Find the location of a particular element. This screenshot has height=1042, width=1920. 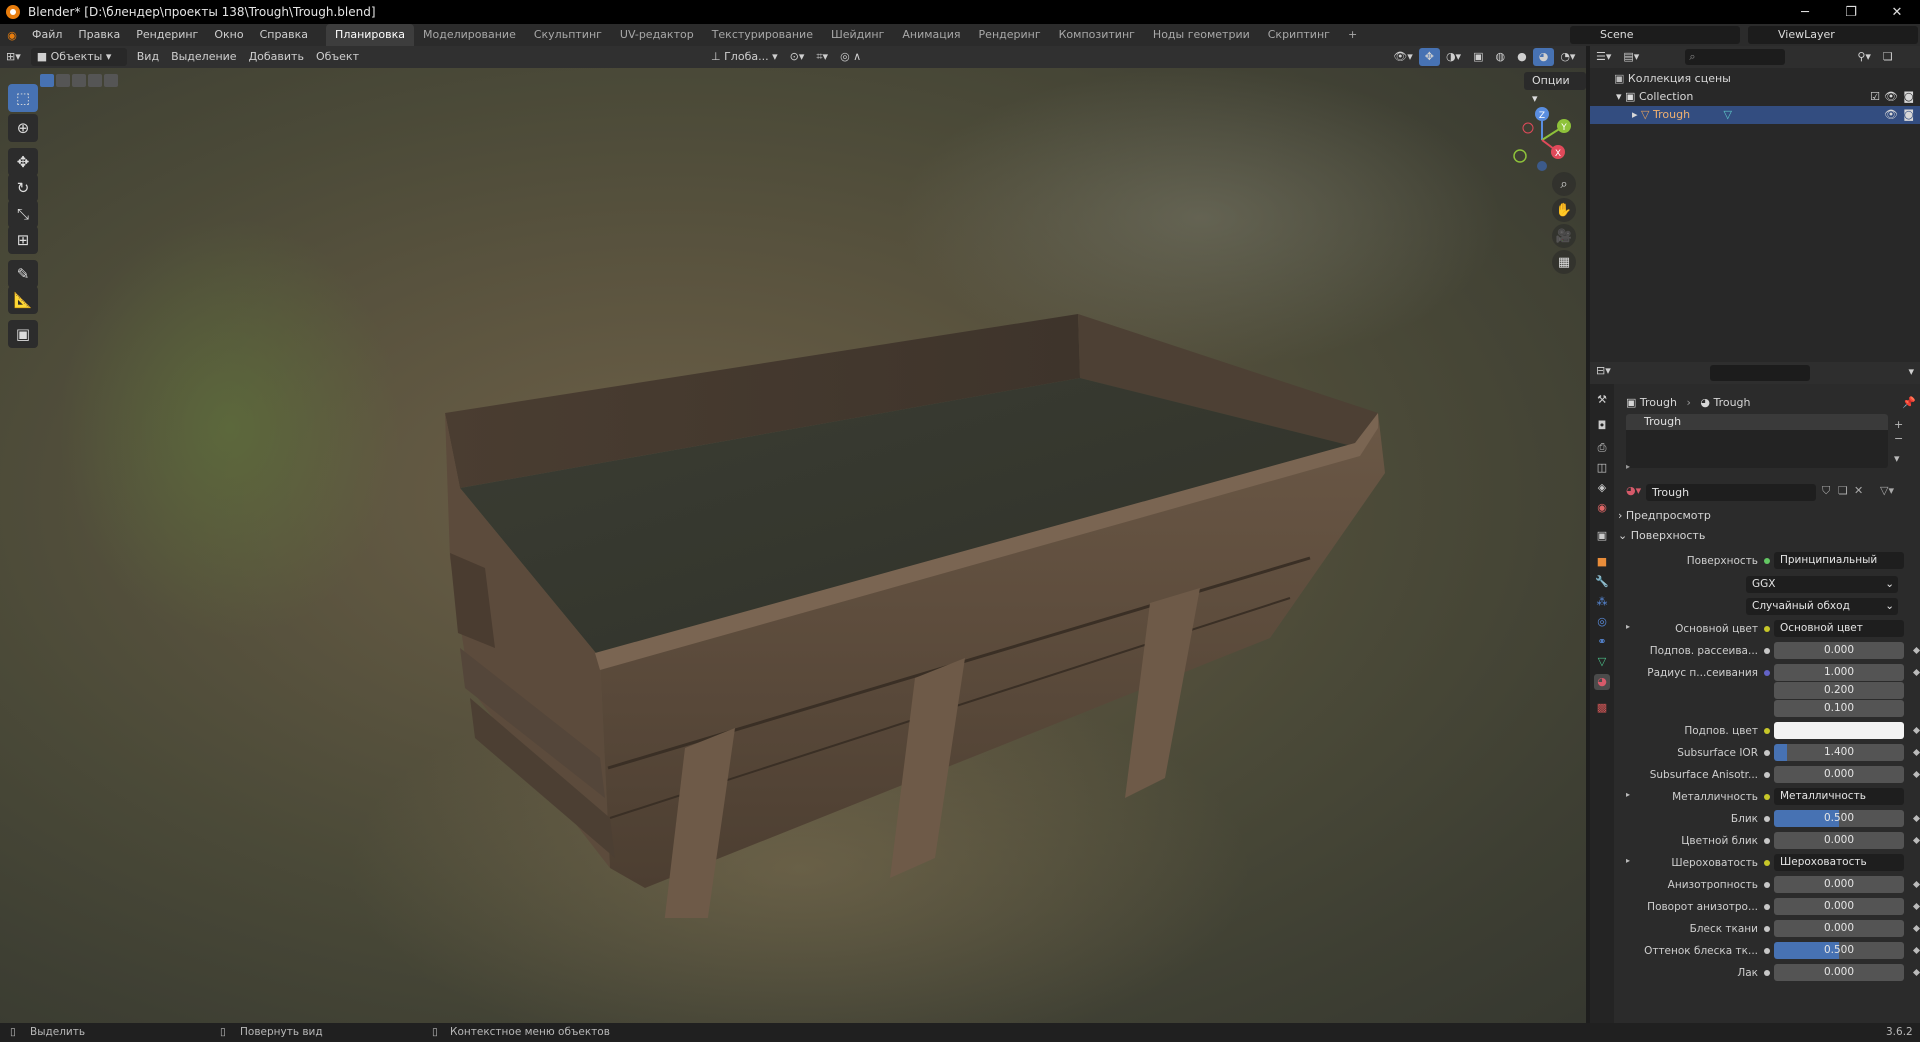

specular-tint-field: 0.000 is located at coordinates (1839, 840).